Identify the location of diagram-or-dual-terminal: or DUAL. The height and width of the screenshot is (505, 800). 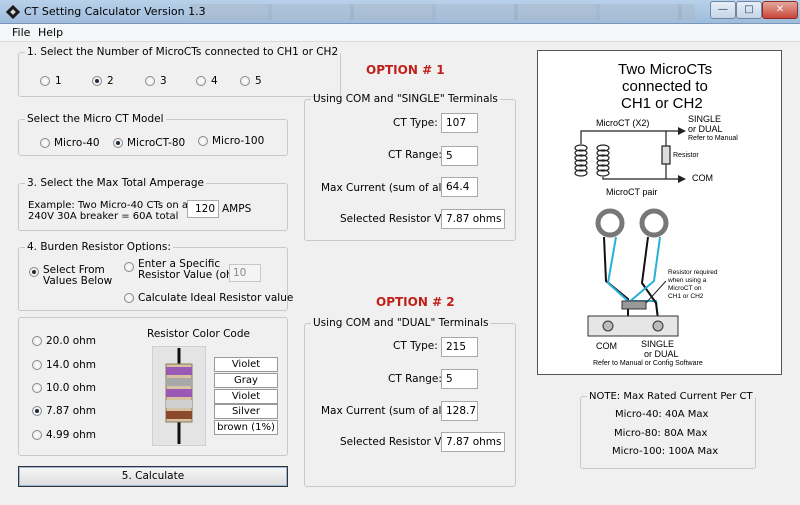
(661, 354).